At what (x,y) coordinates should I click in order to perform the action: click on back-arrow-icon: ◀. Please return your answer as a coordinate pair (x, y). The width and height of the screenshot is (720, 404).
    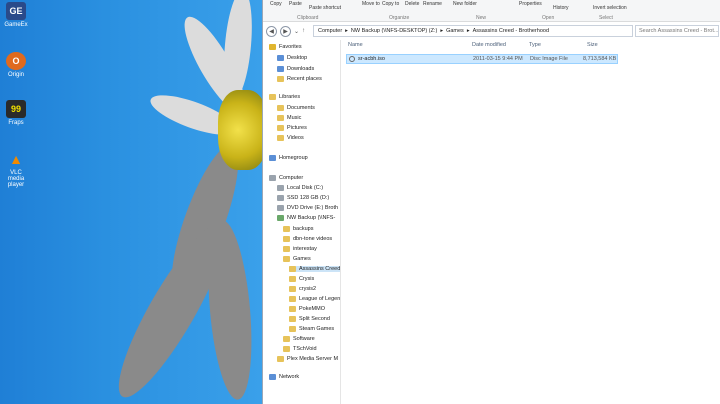
    Looking at the image, I should click on (271, 31).